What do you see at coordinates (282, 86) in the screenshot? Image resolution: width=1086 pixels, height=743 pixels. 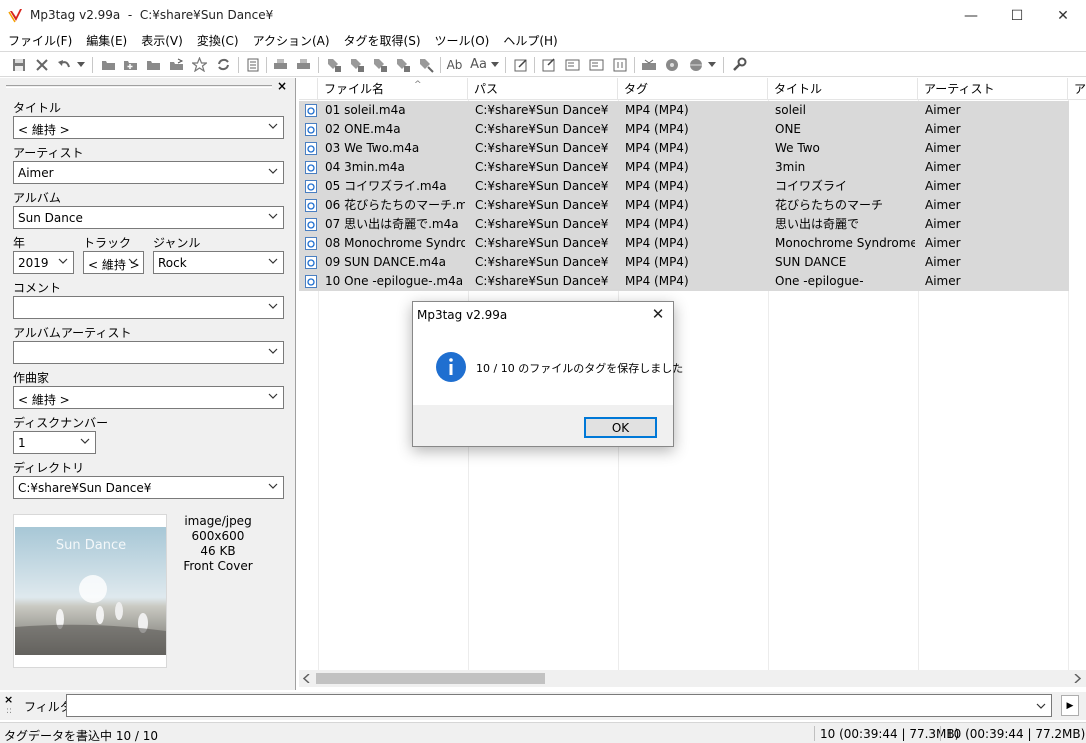 I see `tag-panel-close-button: ×` at bounding box center [282, 86].